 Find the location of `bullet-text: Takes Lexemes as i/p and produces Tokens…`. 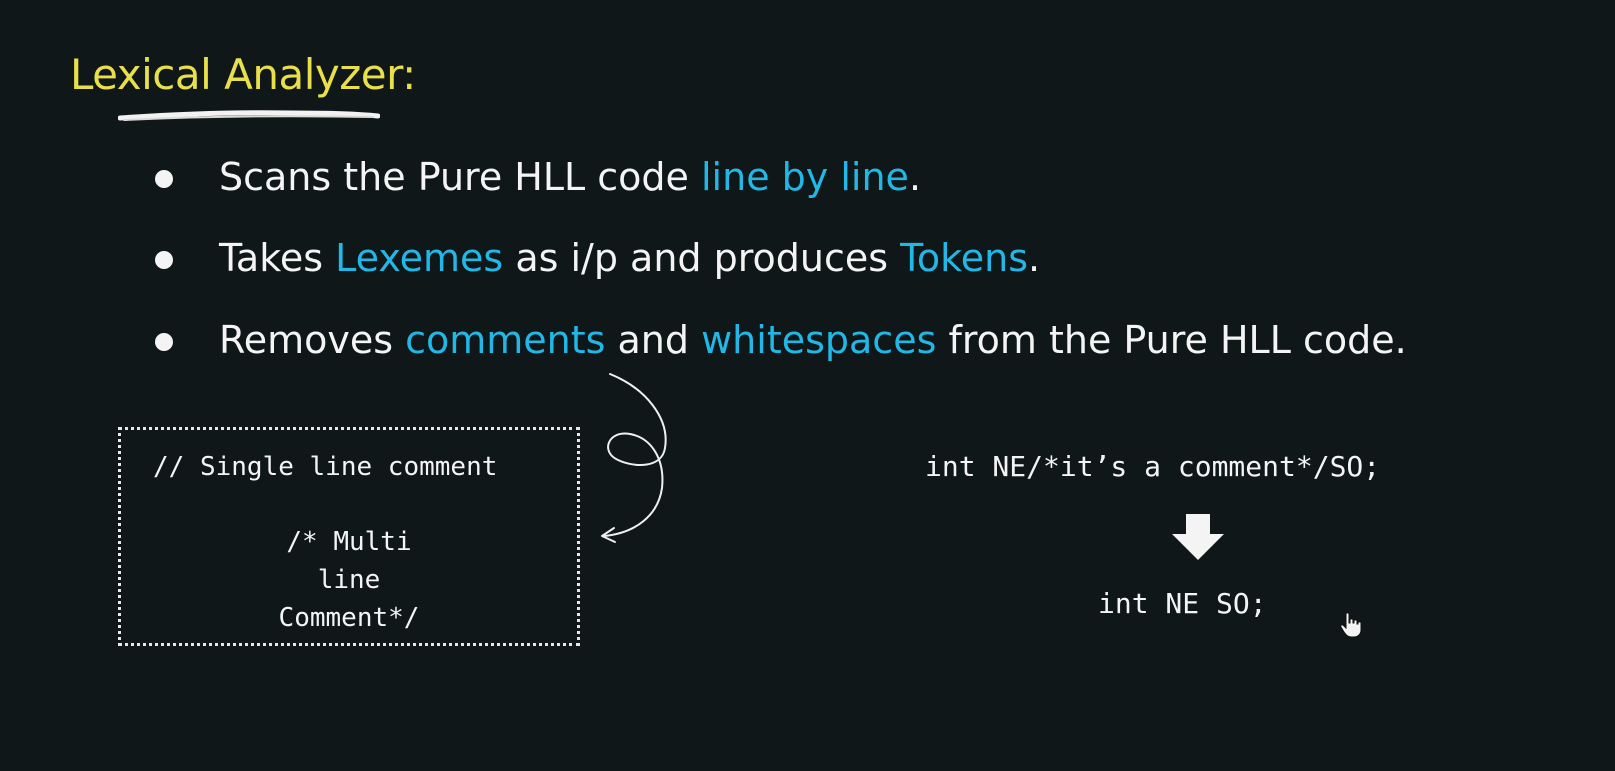

bullet-text: Takes Lexemes as i/p and produces Tokens… is located at coordinates (629, 258).